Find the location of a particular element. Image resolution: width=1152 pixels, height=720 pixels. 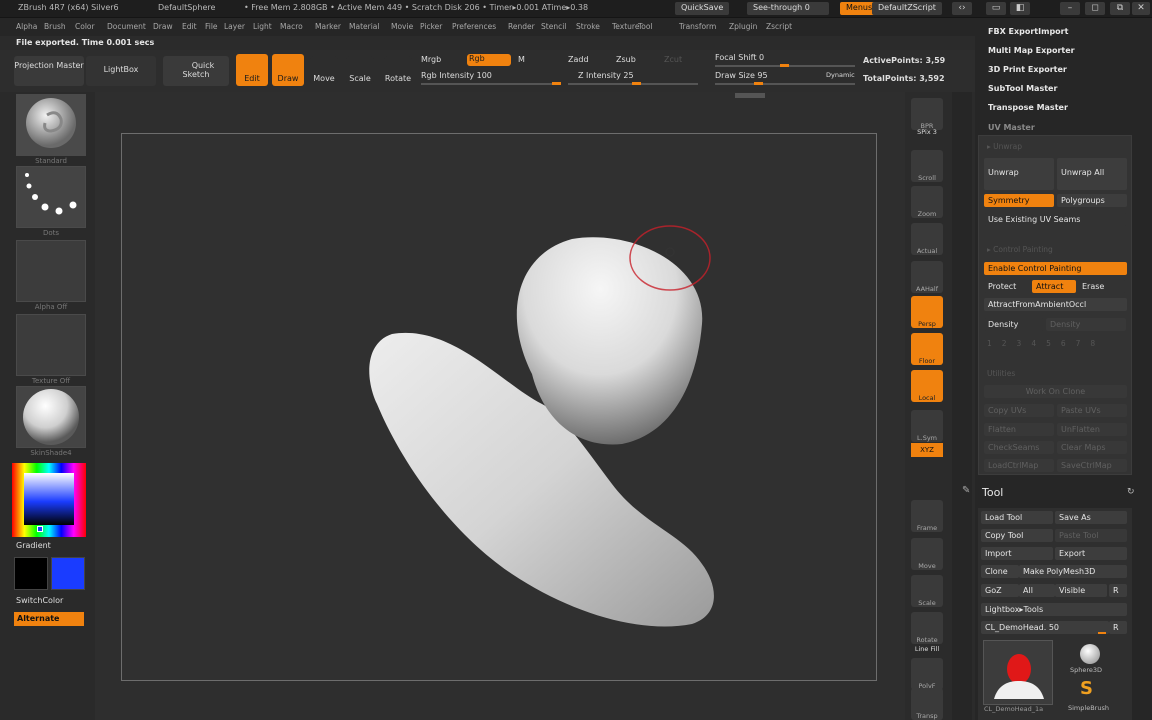

demo-head-thumbnail is located at coordinates (1018, 672).